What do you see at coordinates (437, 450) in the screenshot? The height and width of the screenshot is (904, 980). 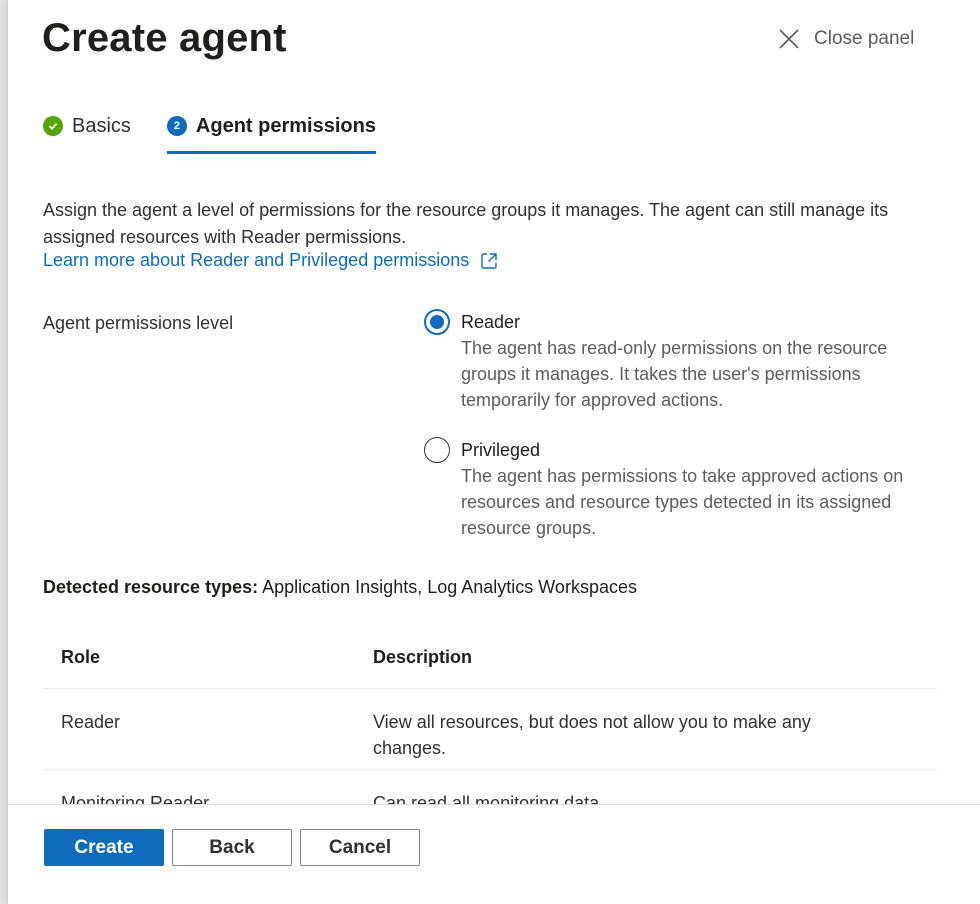 I see `privileged-radio` at bounding box center [437, 450].